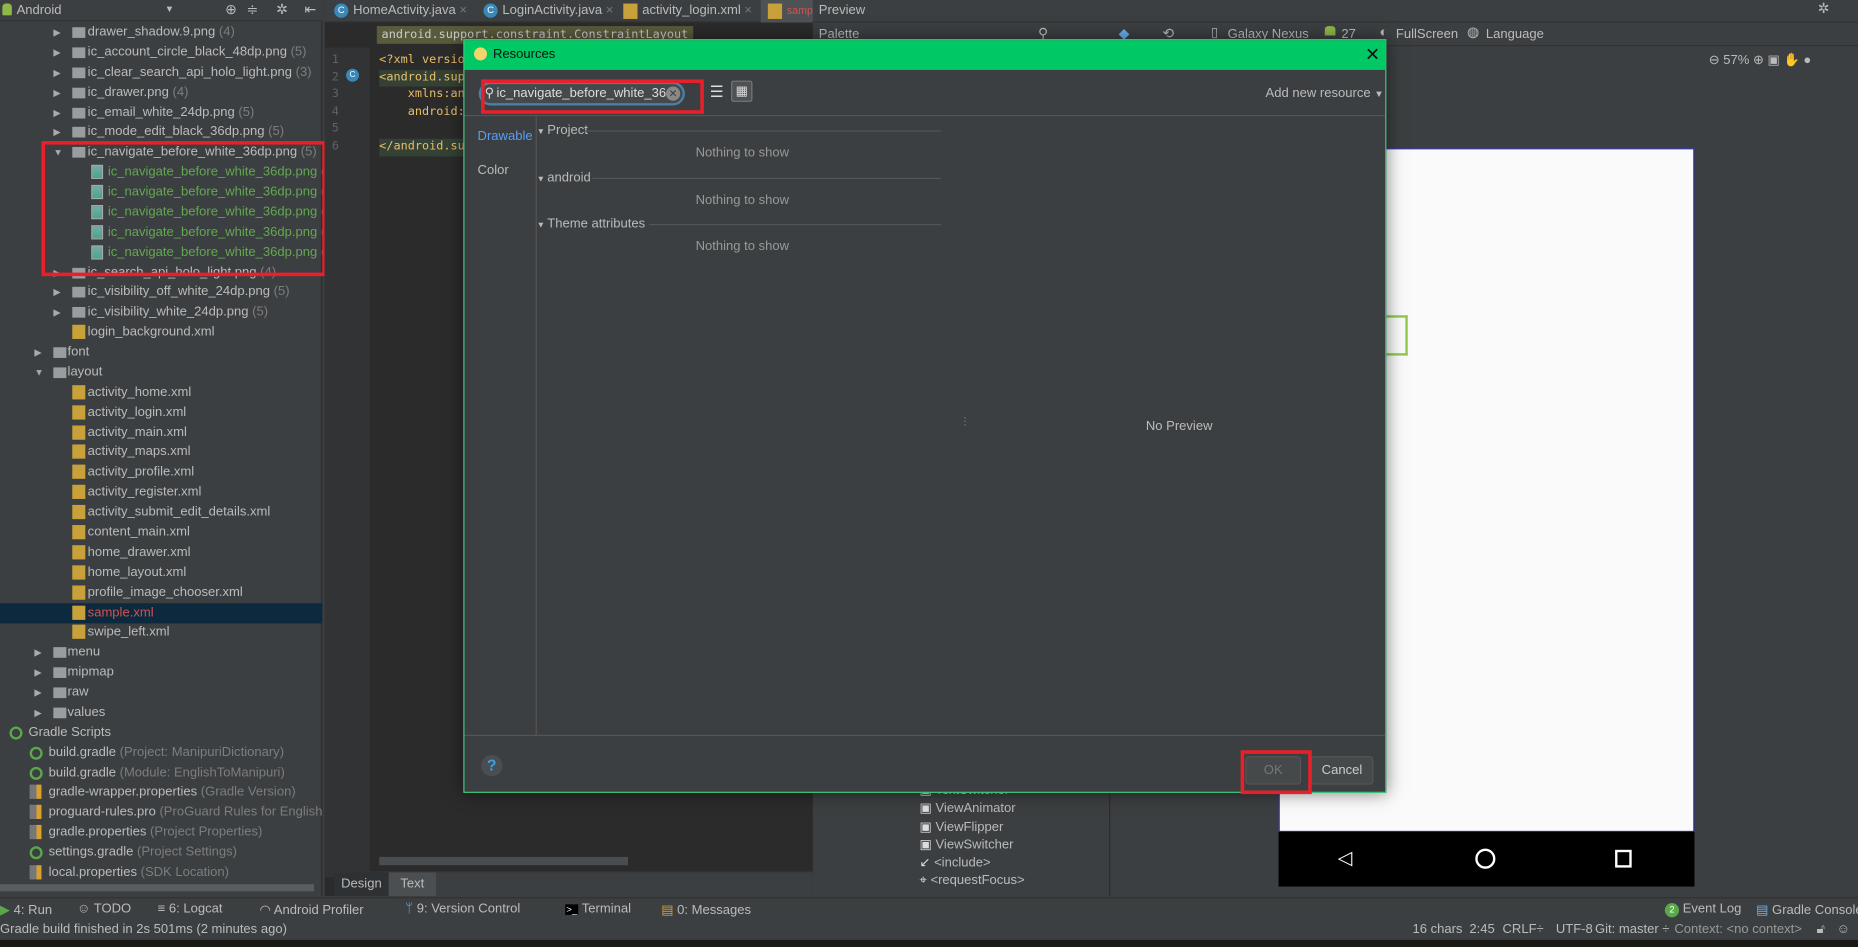  Describe the element at coordinates (742, 91) in the screenshot. I see `grid-view-icon: ▦` at that location.